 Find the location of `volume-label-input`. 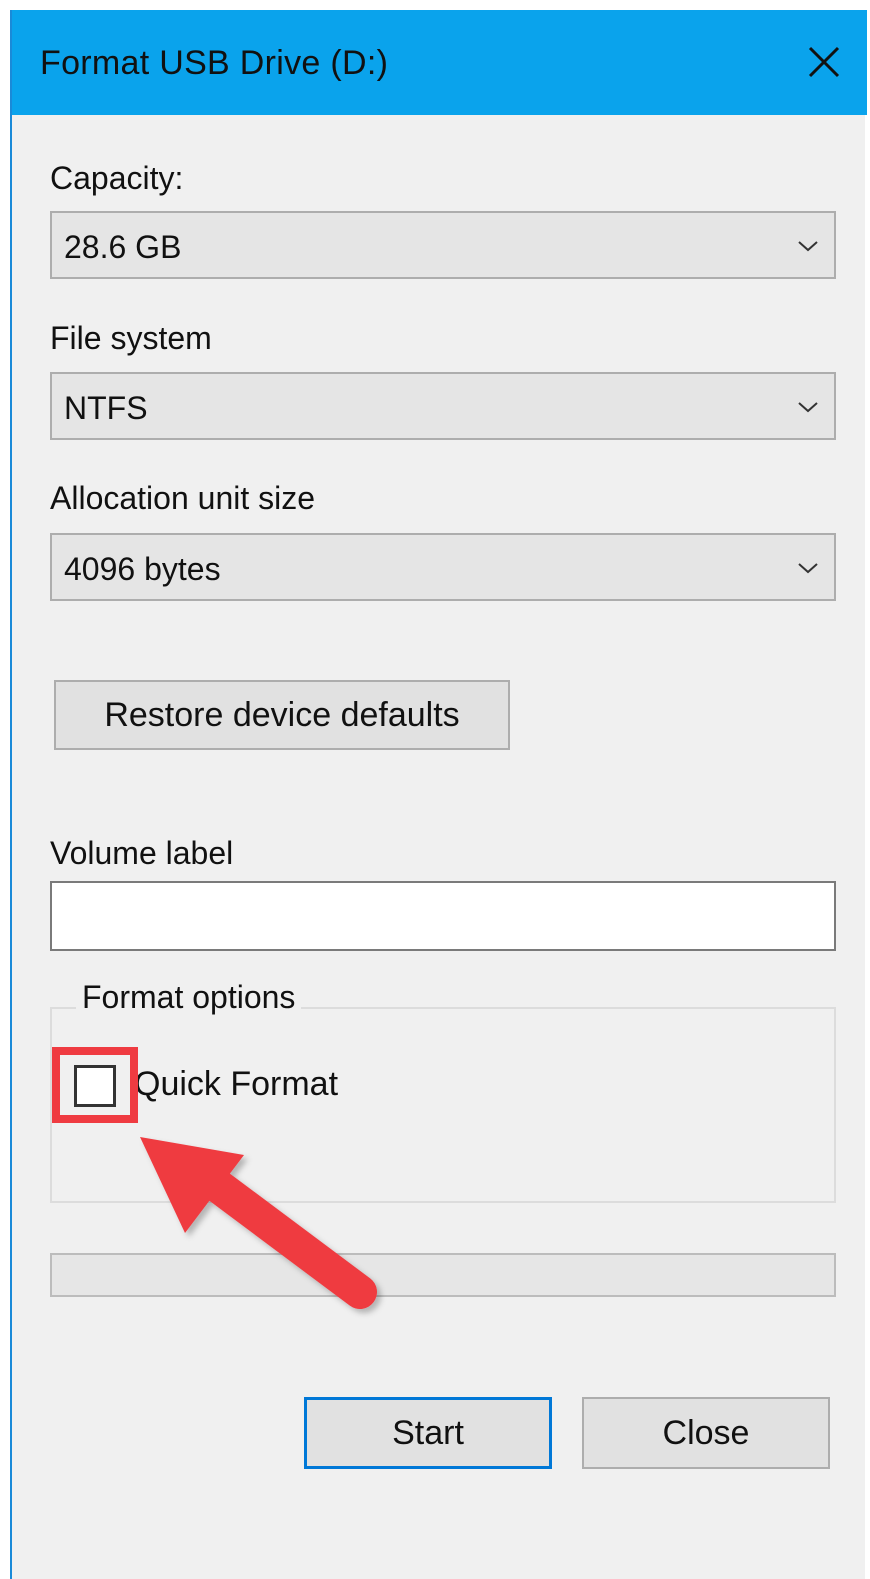

volume-label-input is located at coordinates (443, 916).